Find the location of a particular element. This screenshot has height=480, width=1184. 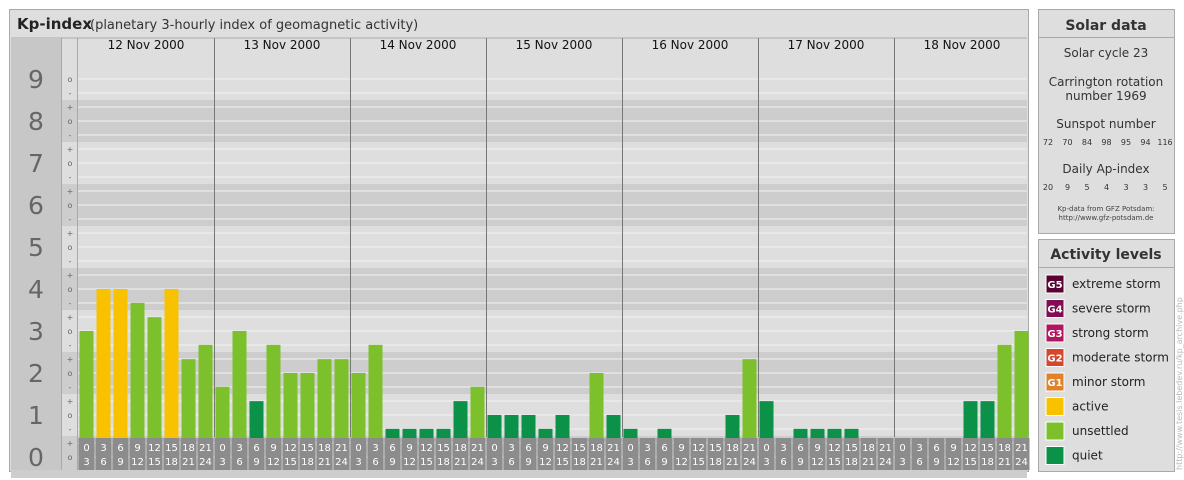

legend-swatch-unsettled is located at coordinates (1055, 431).